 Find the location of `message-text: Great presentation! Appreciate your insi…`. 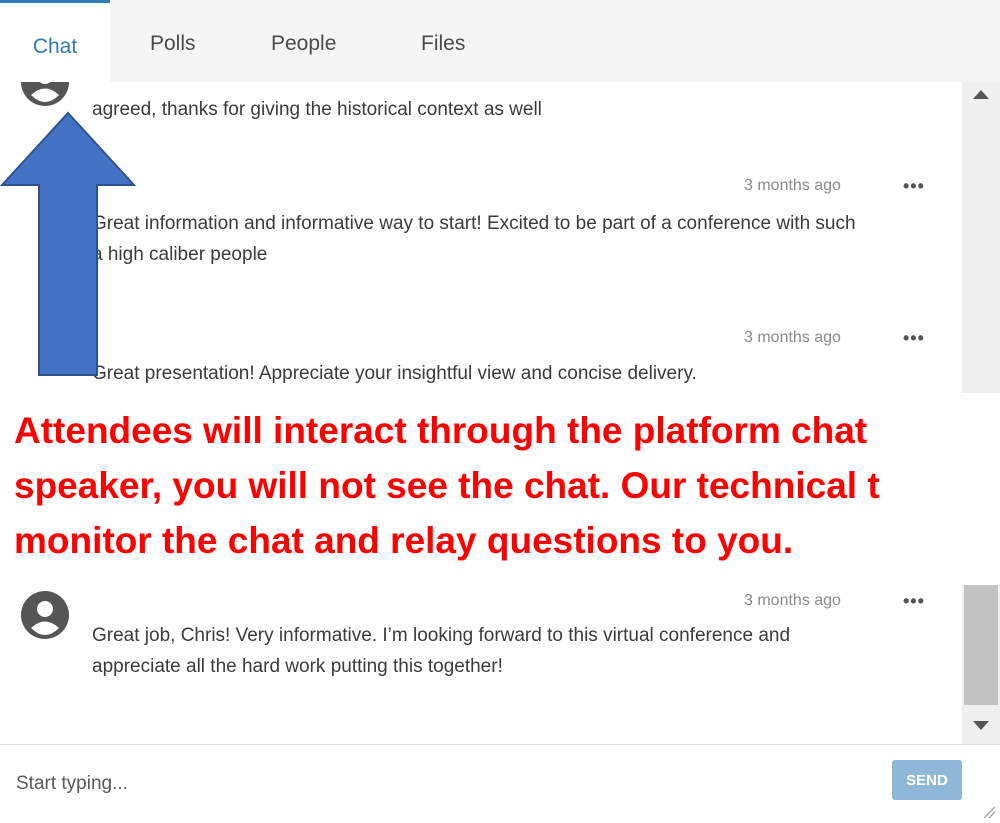

message-text: Great presentation! Appreciate your insi… is located at coordinates (394, 373).